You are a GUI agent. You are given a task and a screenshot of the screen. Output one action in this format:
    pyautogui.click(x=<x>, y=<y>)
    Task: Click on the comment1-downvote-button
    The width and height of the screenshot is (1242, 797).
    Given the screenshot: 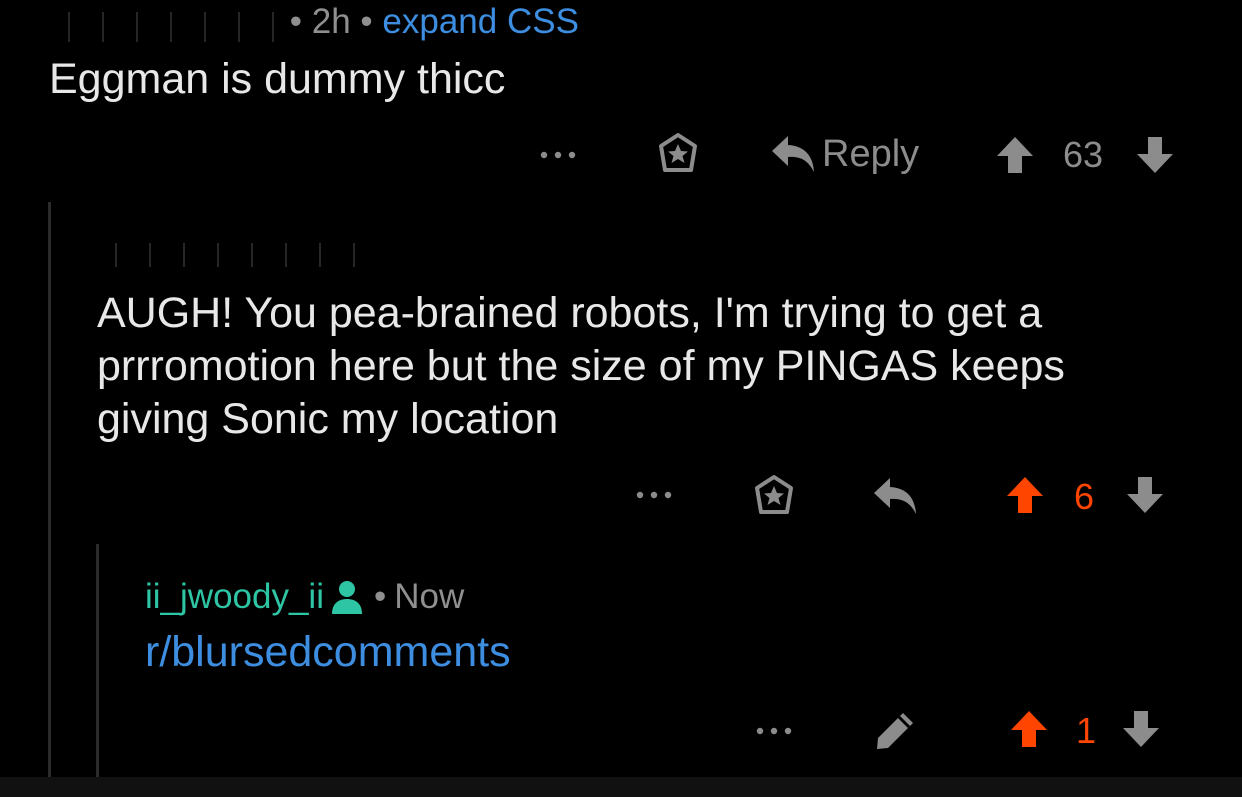 What is the action you would take?
    pyautogui.click(x=1155, y=155)
    